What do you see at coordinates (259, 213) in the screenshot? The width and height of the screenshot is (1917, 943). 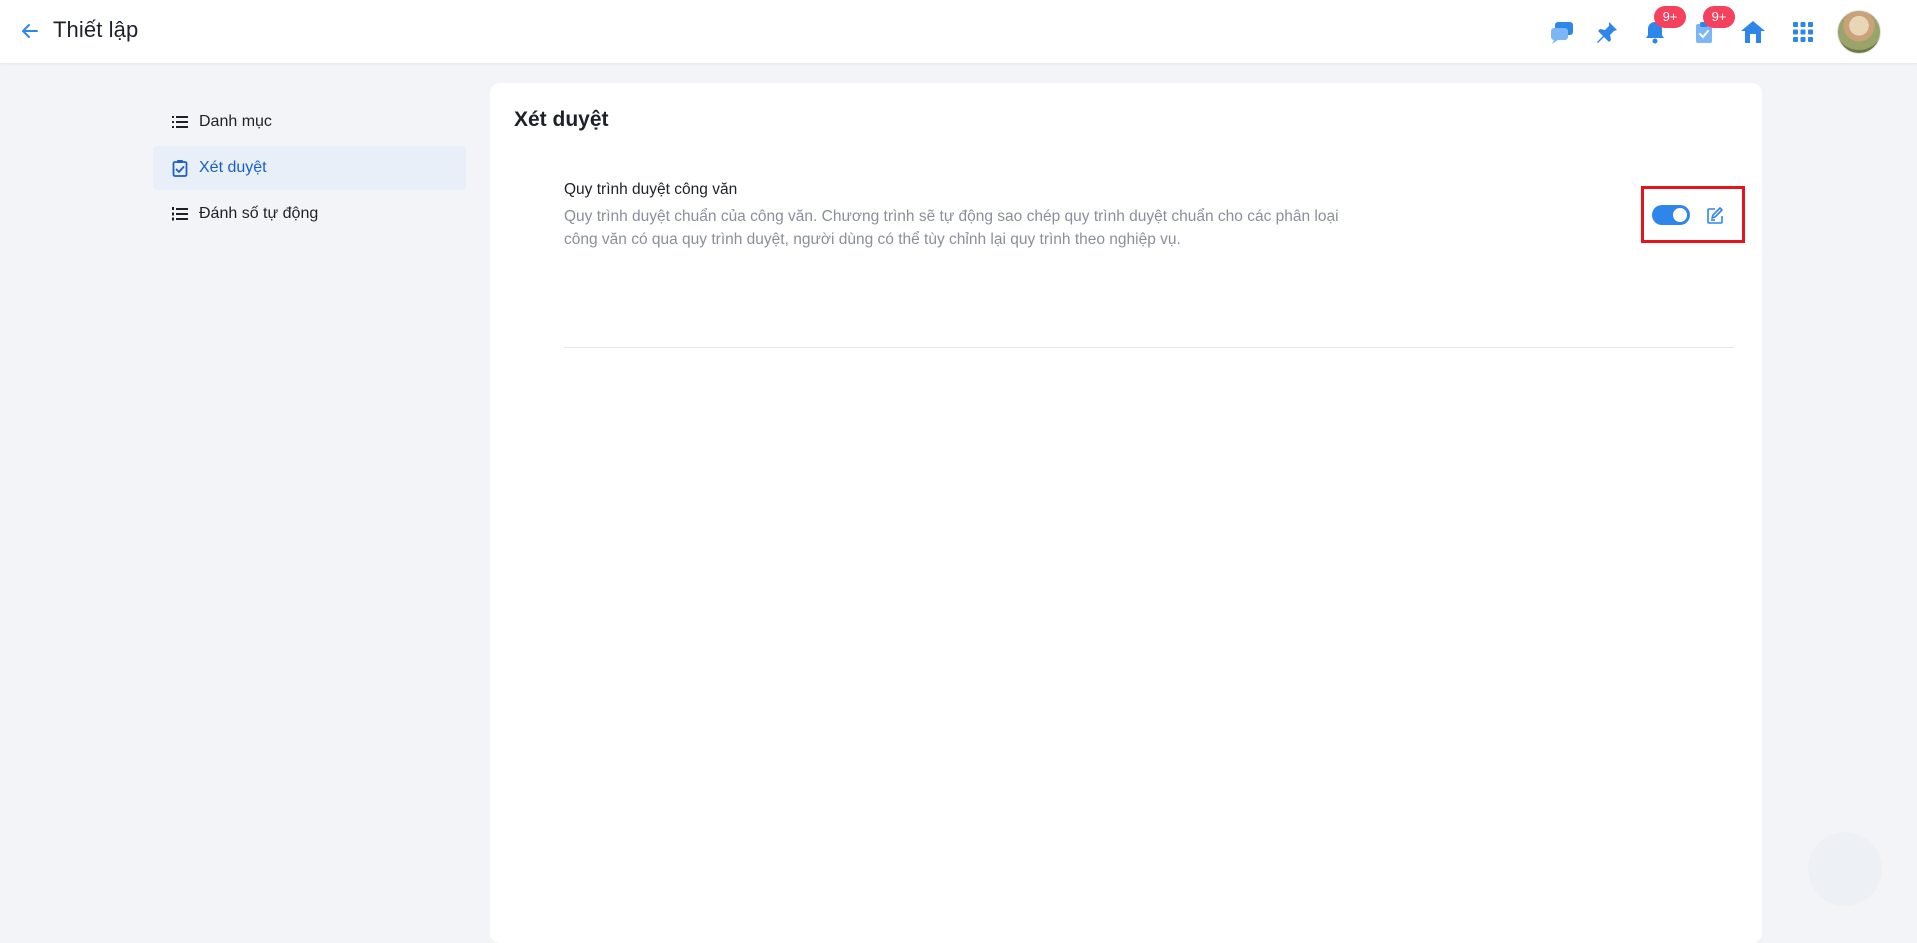 I see `sidebar-item-label: Đánh số tự động` at bounding box center [259, 213].